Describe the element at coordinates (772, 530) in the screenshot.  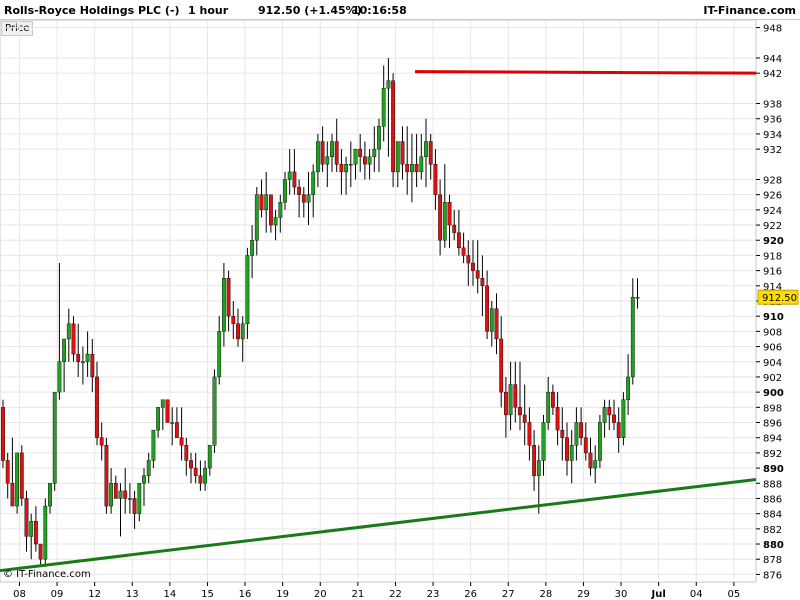
I see `y-tick-label: 882` at that location.